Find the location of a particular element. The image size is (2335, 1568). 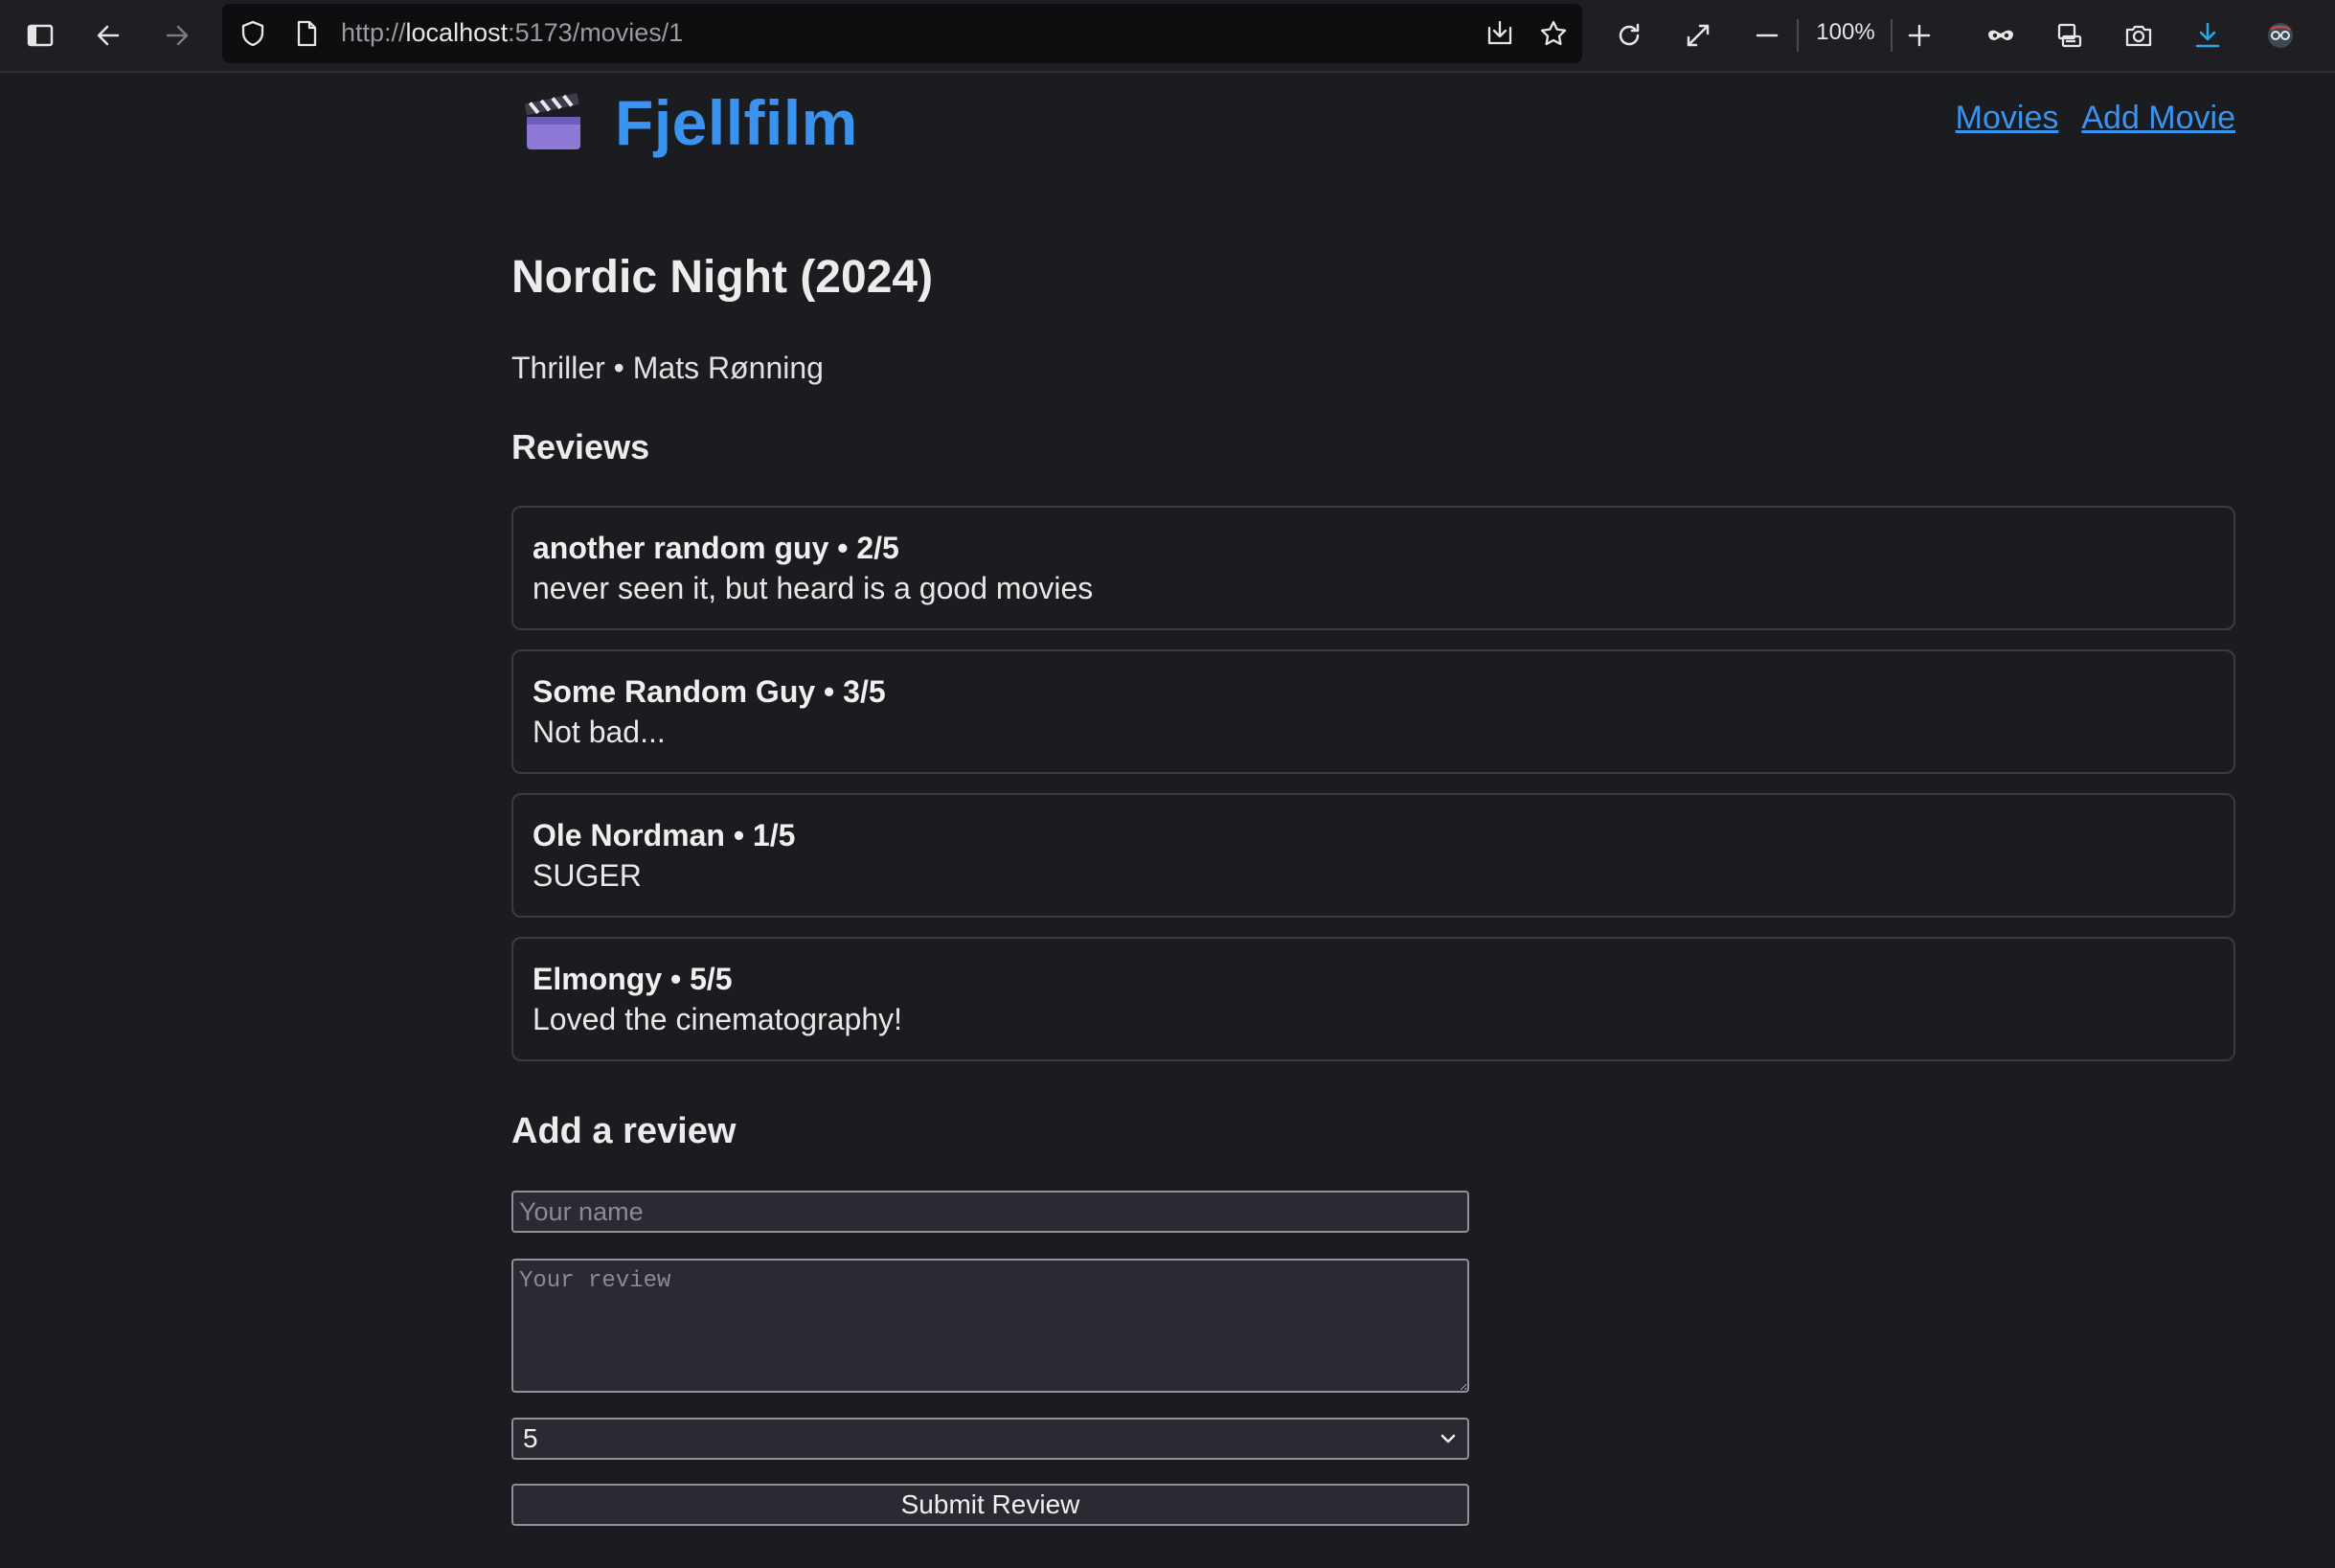

url-text: http://localhost:5173/movies/1 is located at coordinates (512, 33).